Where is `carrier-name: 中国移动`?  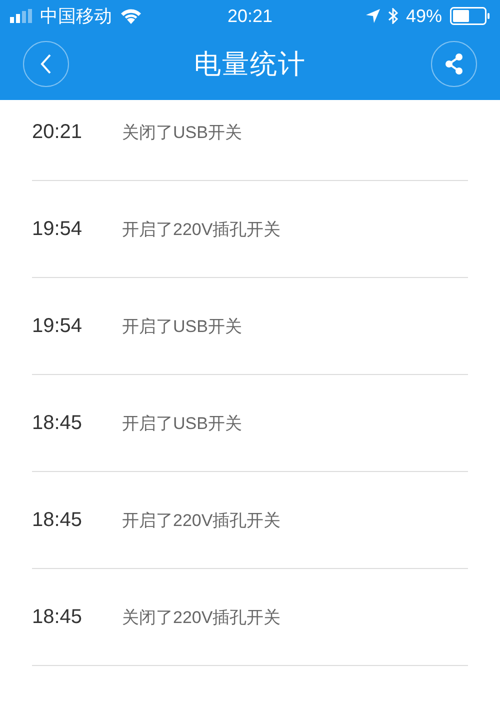
carrier-name: 中国移动 is located at coordinates (76, 16).